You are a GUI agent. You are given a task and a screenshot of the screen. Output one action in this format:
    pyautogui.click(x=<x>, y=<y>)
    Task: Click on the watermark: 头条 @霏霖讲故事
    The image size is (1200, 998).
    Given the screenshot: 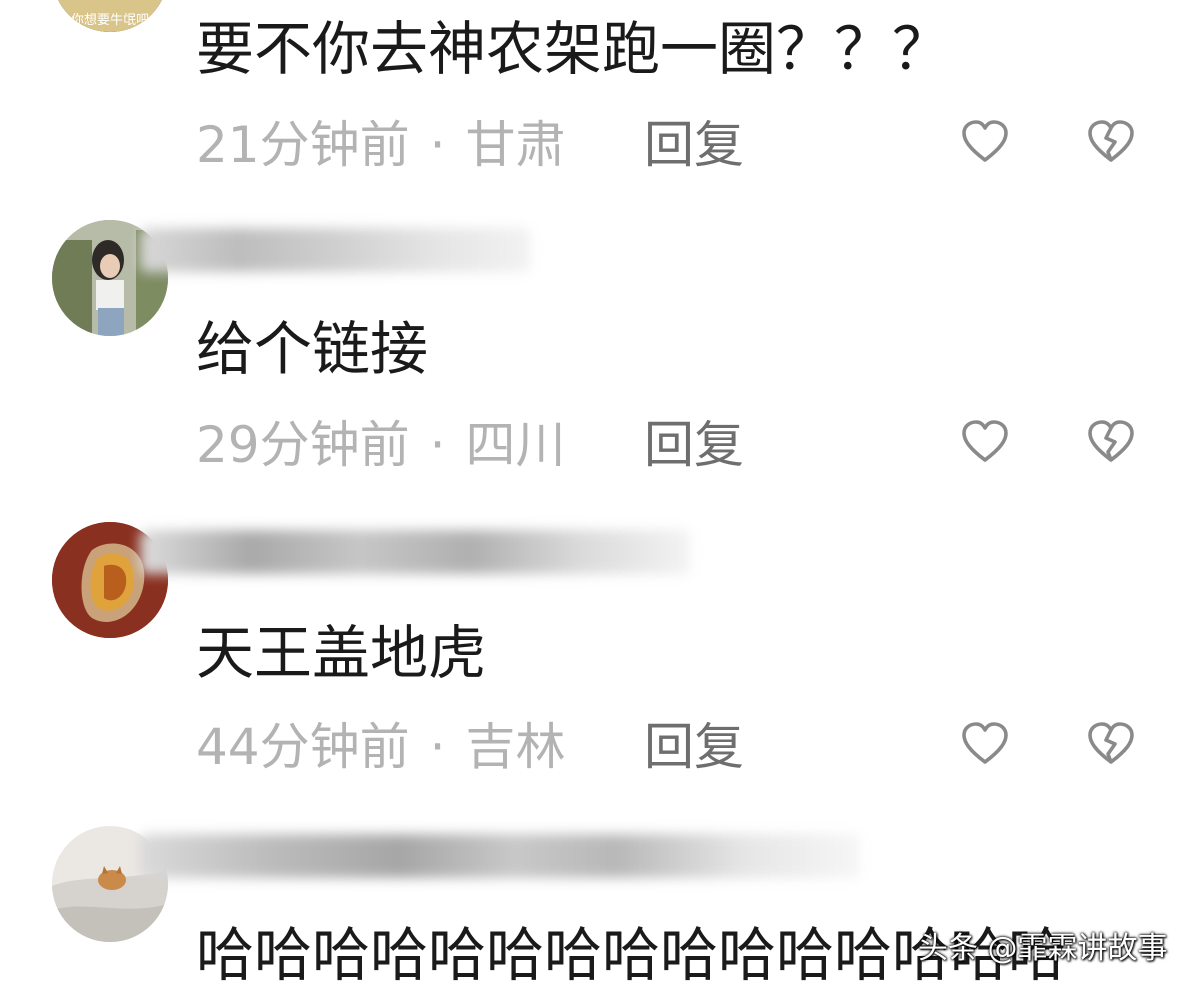 What is the action you would take?
    pyautogui.click(x=1043, y=948)
    